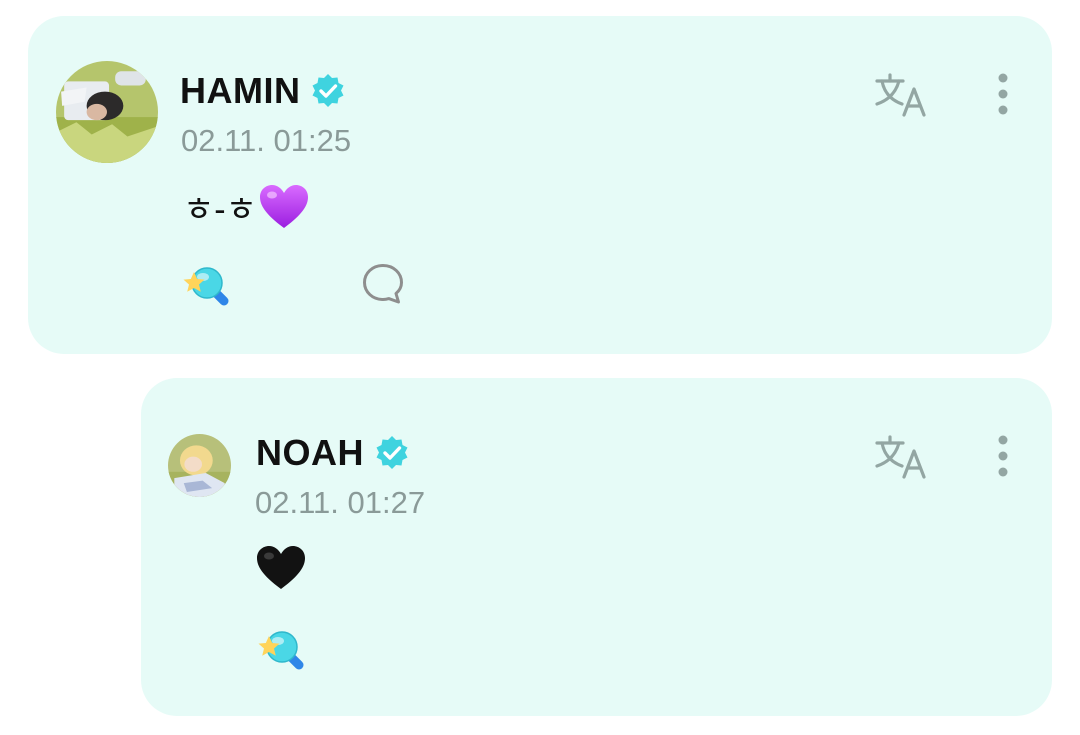 This screenshot has width=1080, height=735. Describe the element at coordinates (340, 502) in the screenshot. I see `post-timestamp: 02.11. 01:27` at that location.